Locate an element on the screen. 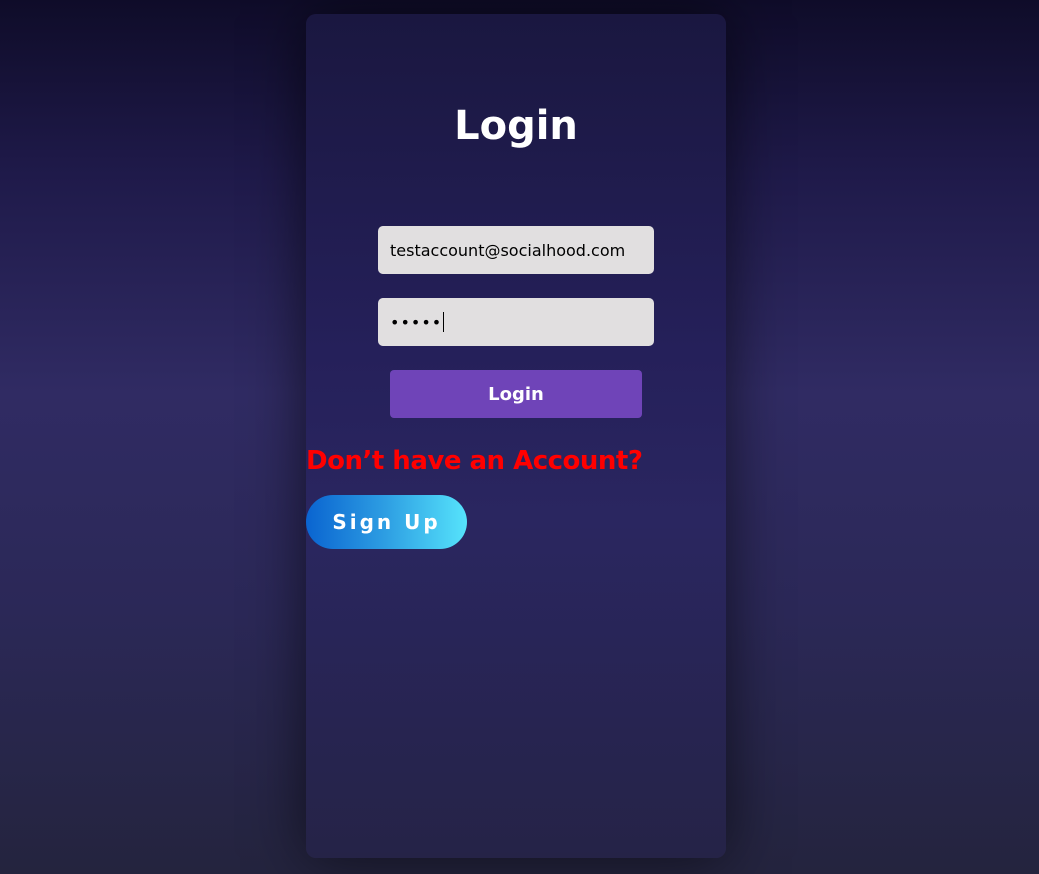 This screenshot has width=1039, height=874. signup-button-label: Sign Up is located at coordinates (386, 522).